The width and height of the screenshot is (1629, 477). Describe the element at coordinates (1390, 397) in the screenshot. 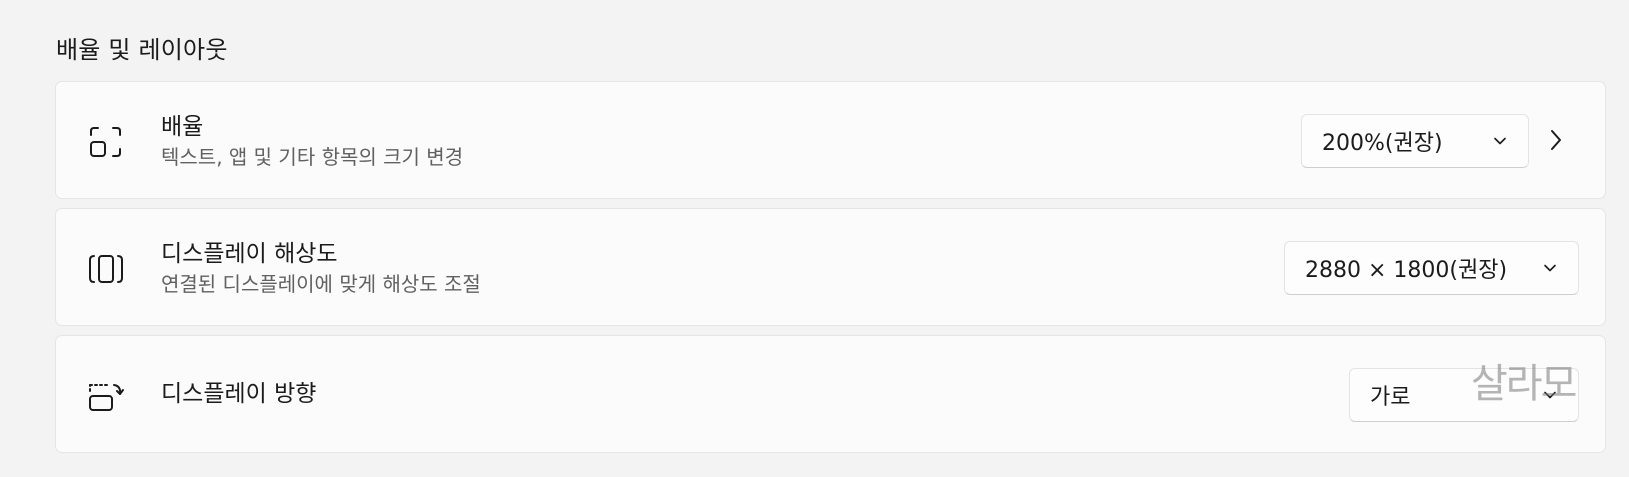

I see `orientation-dropdown-value: 가로` at that location.